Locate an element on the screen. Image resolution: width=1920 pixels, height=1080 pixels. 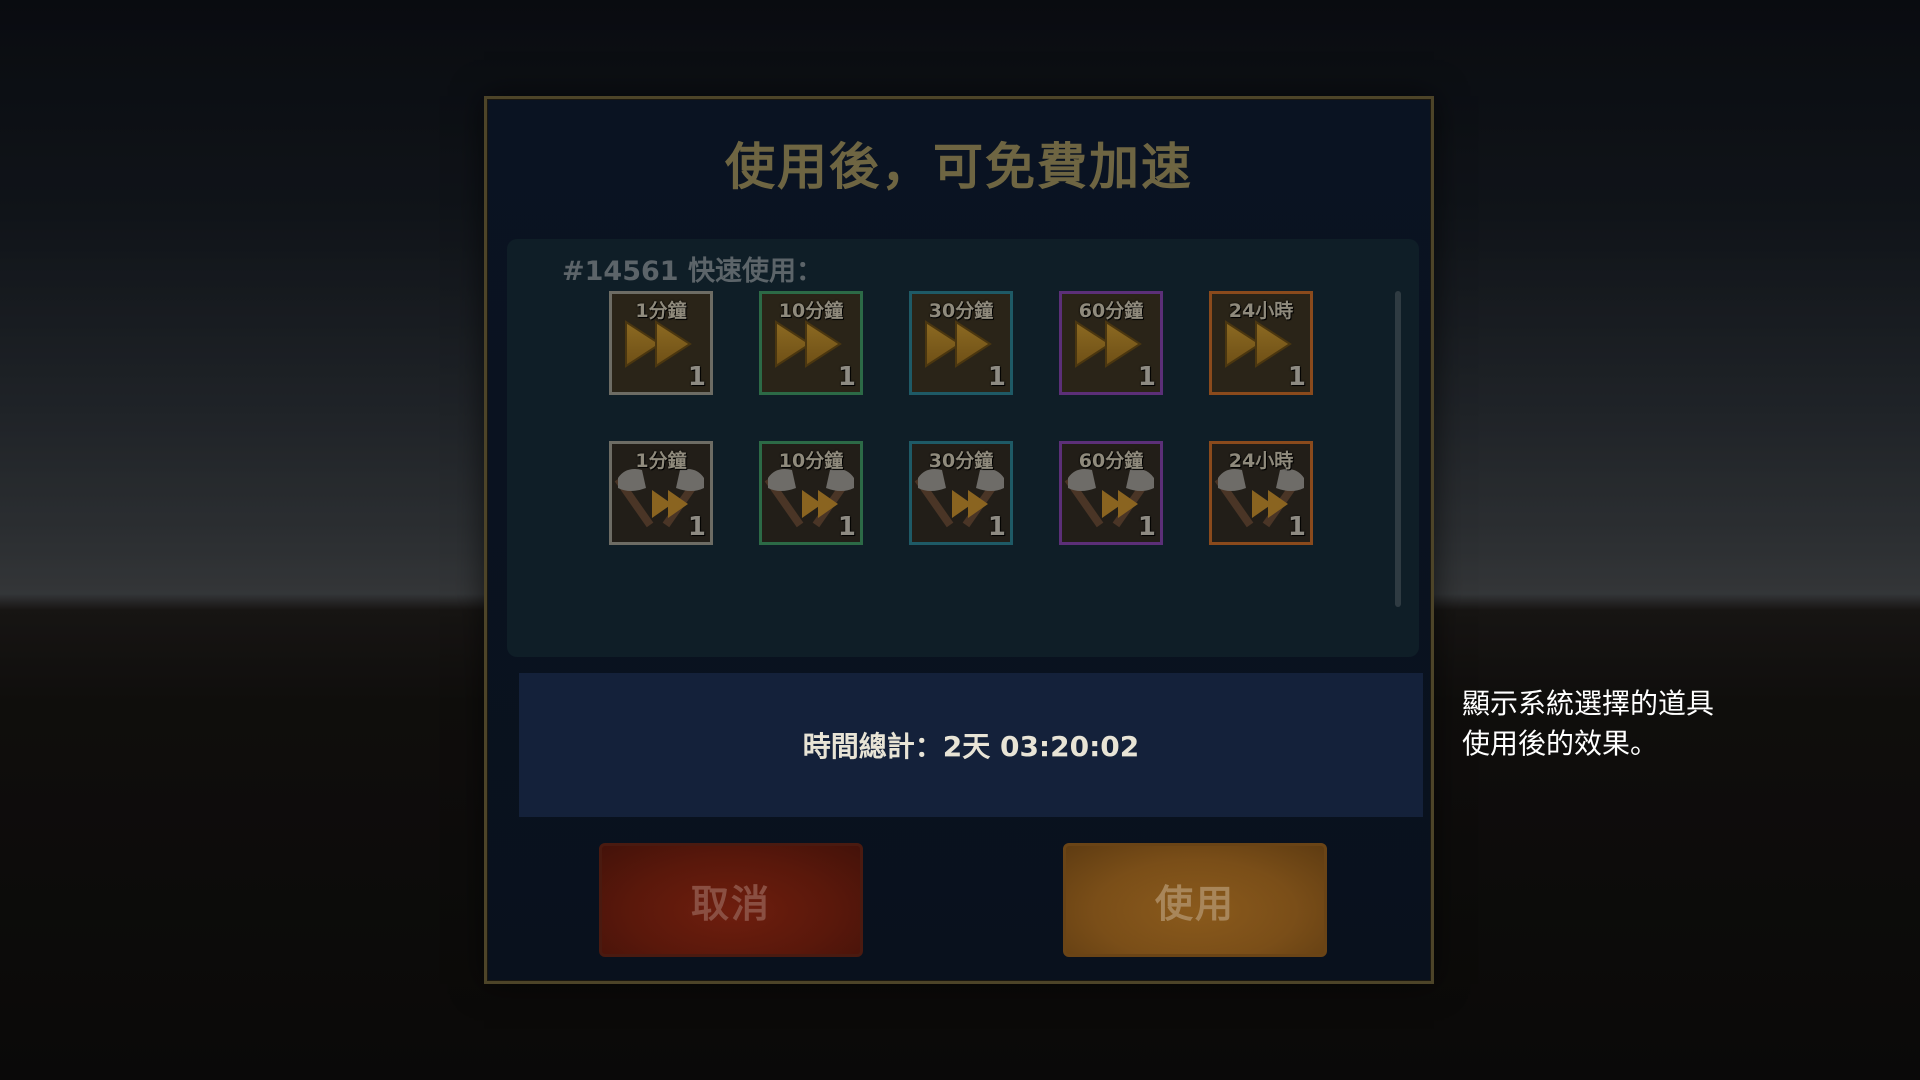
panel-heading: #14561 快速使用： is located at coordinates (692, 271).